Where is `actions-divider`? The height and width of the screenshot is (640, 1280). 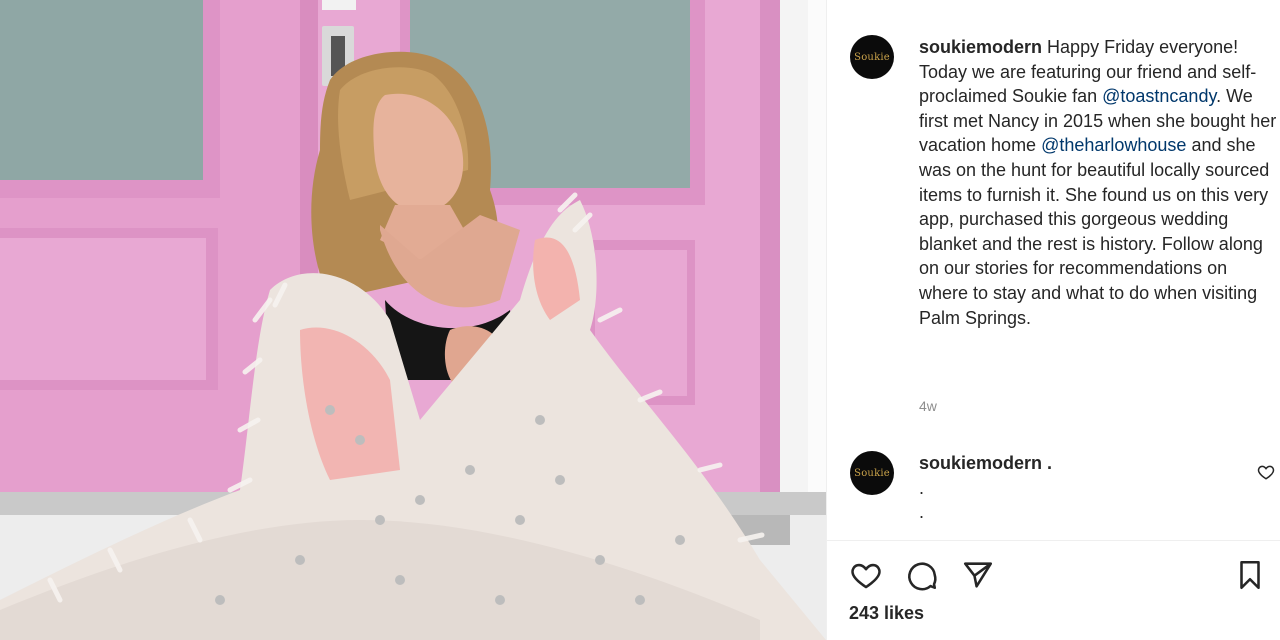 actions-divider is located at coordinates (1053, 540).